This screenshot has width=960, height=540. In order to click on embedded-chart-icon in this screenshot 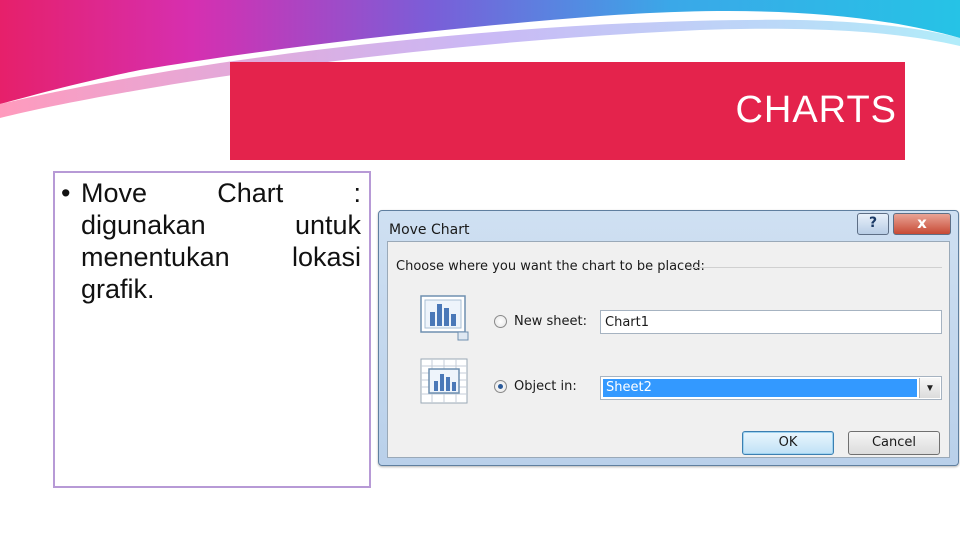, I will do `click(444, 381)`.